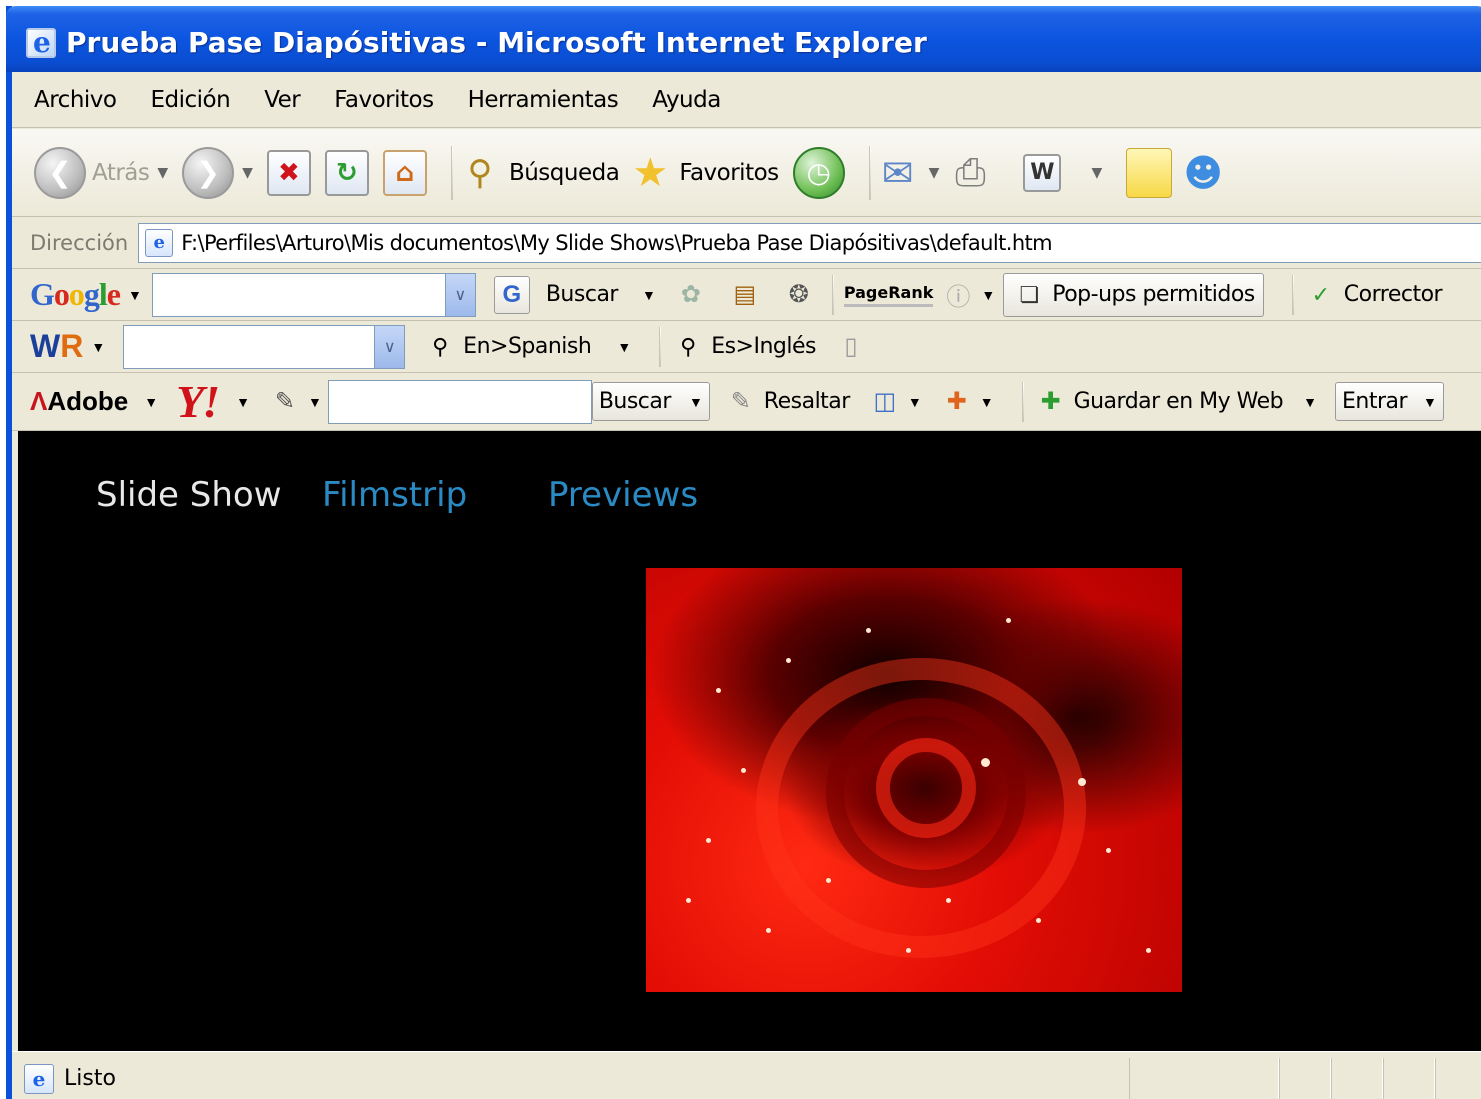 Image resolution: width=1481 pixels, height=1099 pixels. What do you see at coordinates (1320, 294) in the screenshot?
I see `spellcheck-icon: ✓` at bounding box center [1320, 294].